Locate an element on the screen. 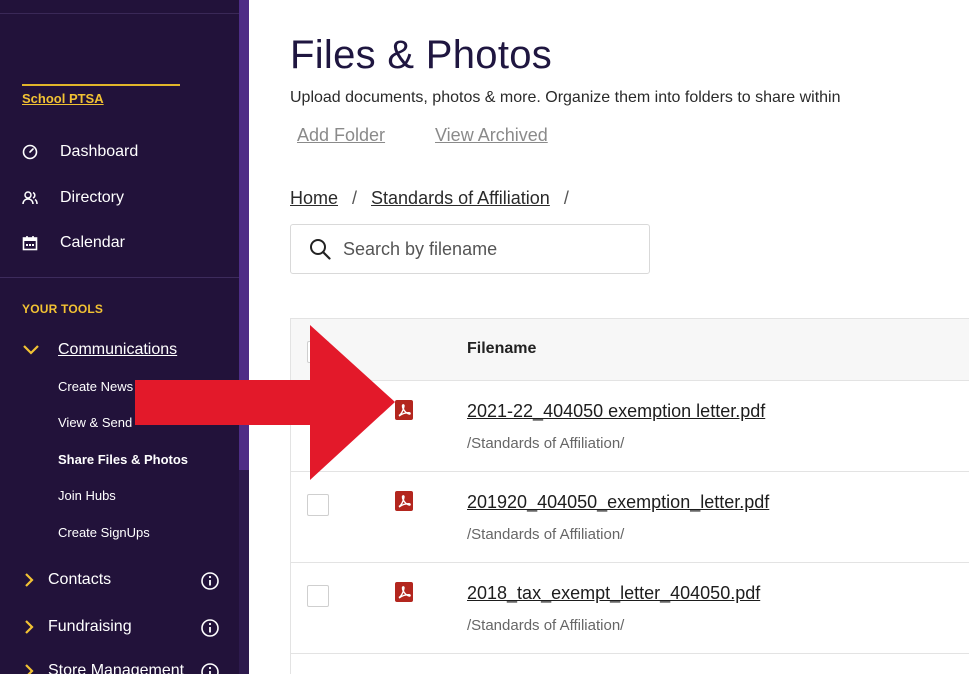 This screenshot has height=674, width=969. sidebar-item-label: Calendar is located at coordinates (92, 242).